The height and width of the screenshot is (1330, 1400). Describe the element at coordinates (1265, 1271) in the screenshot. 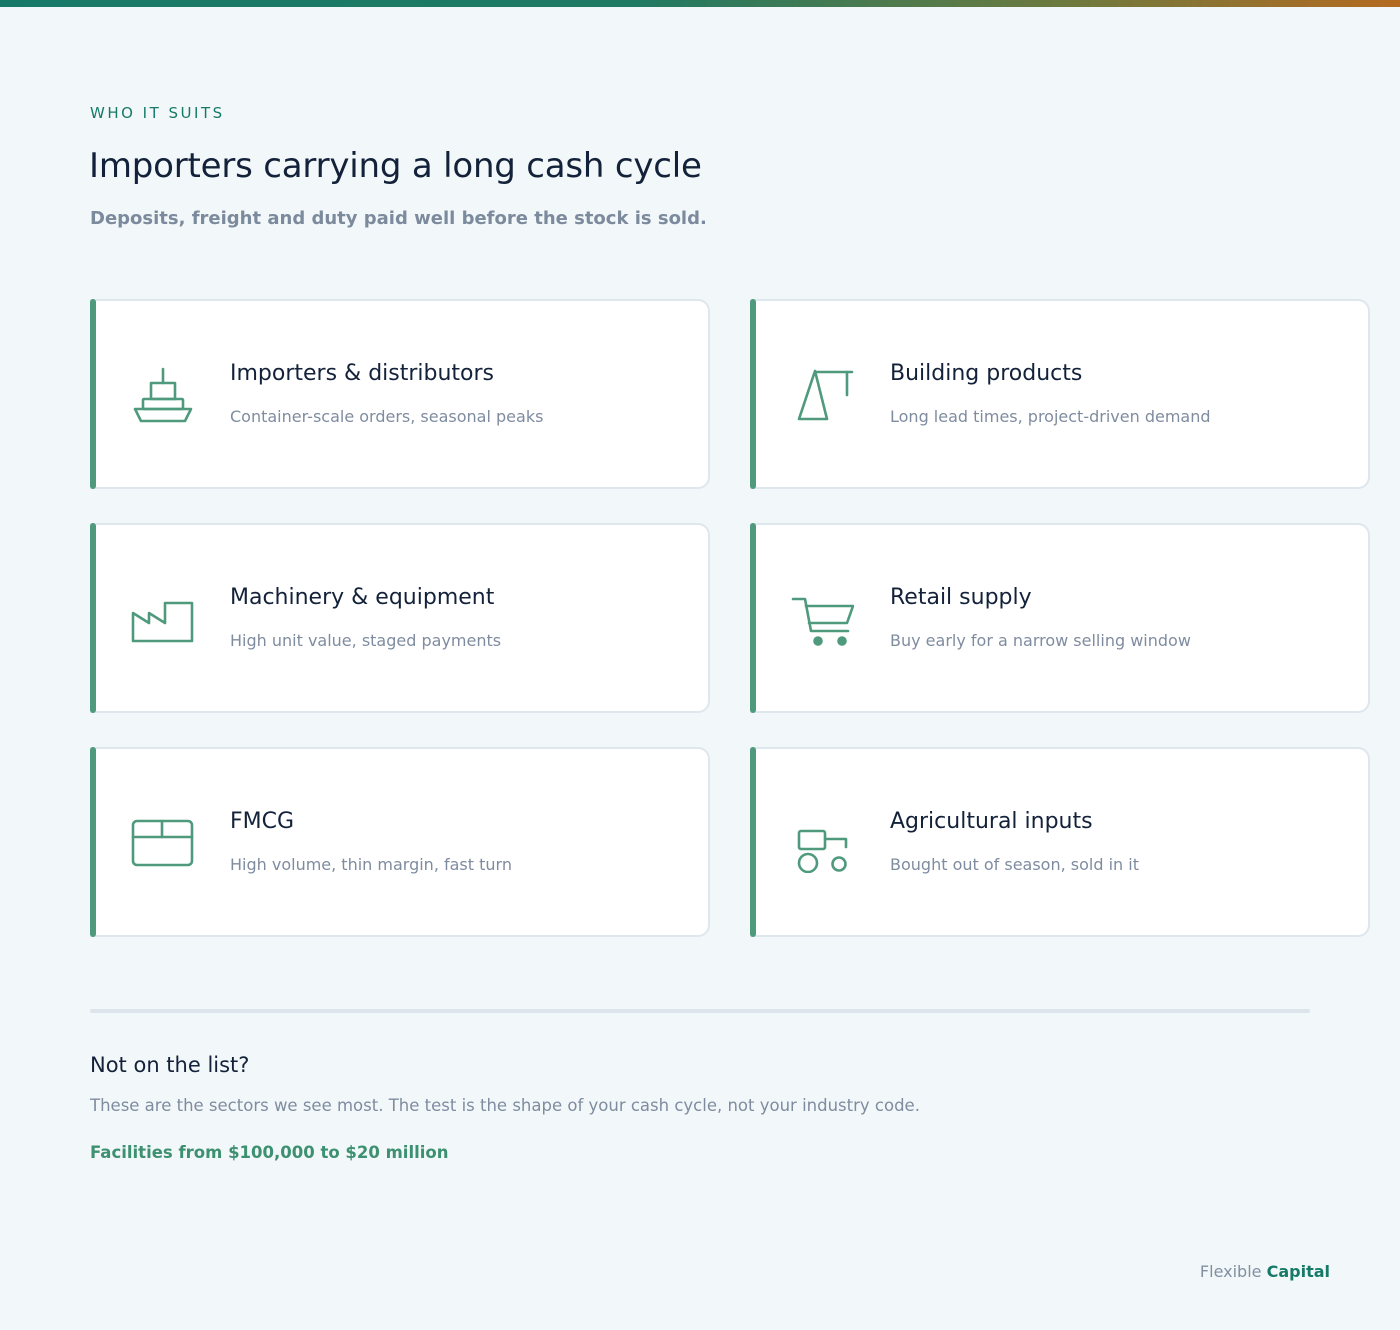

I see `brand-logo: Flexible Capital` at that location.